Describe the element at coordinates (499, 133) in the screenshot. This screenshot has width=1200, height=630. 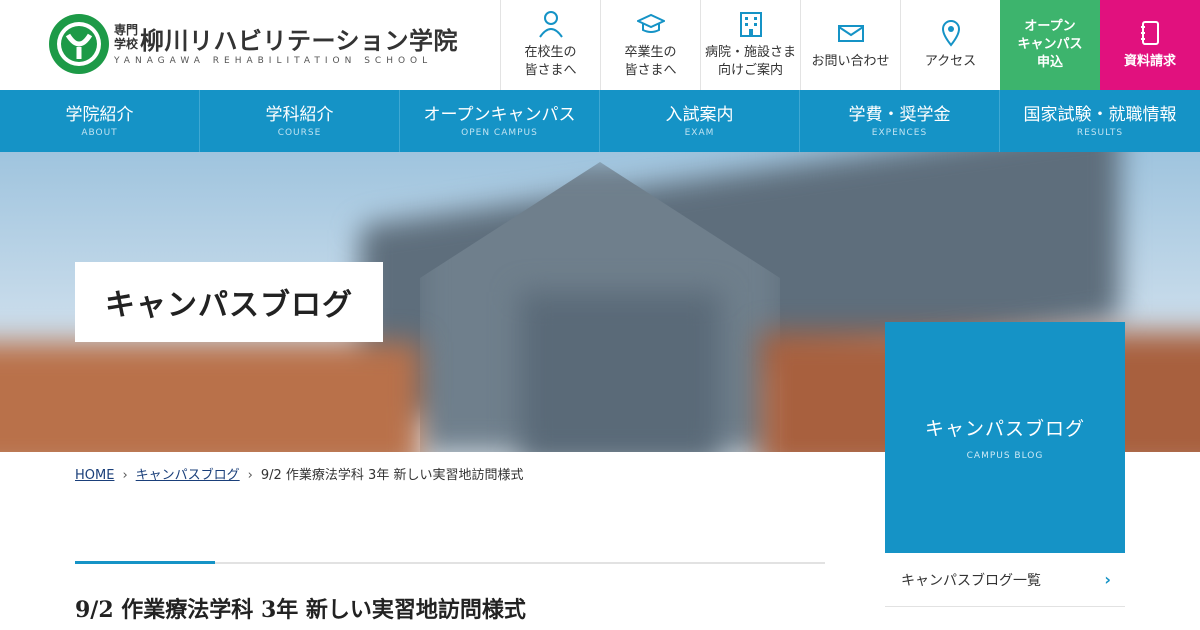
I see `nav-sublabel: OPEN CAMPUS` at that location.